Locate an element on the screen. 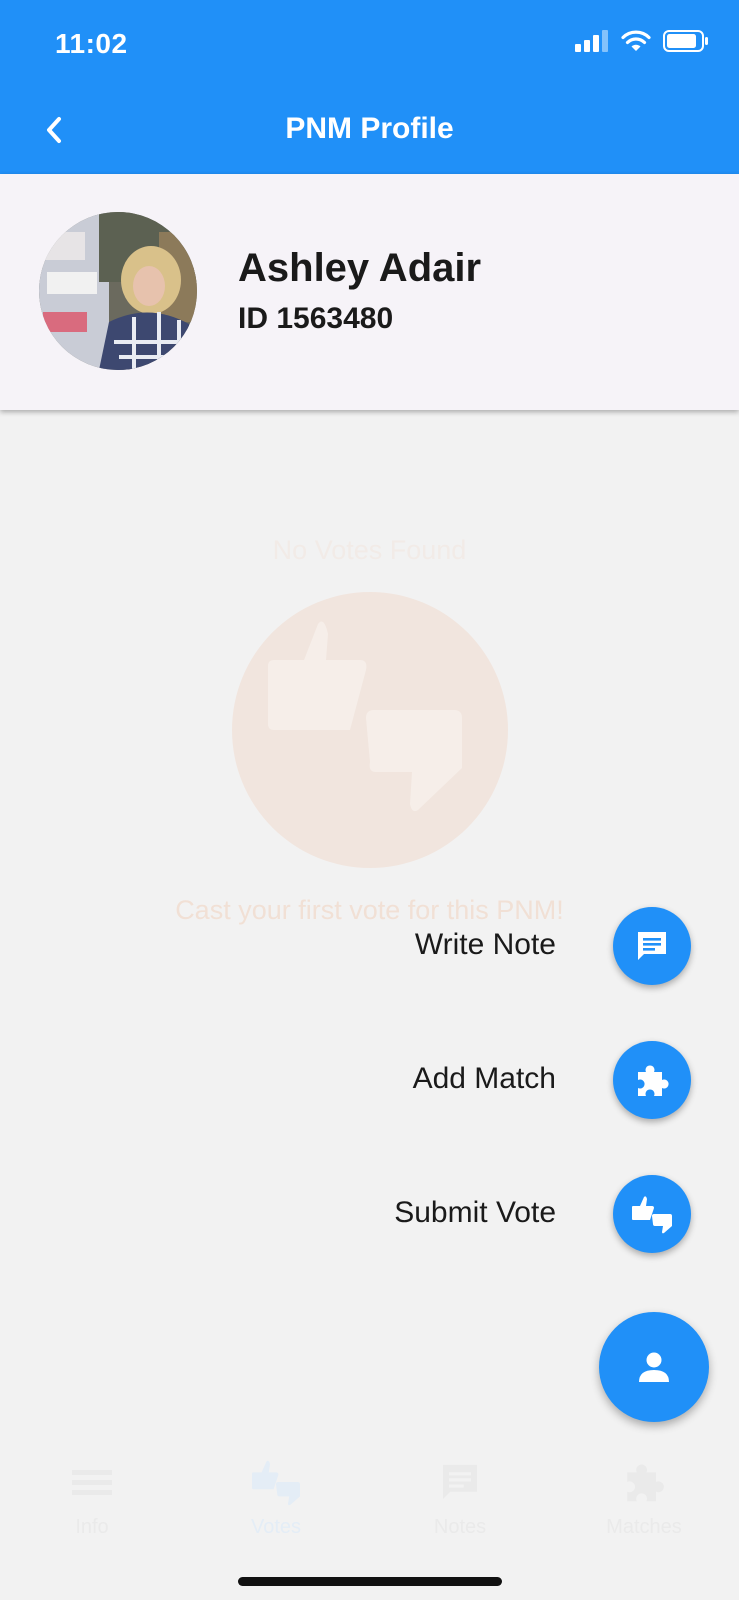 This screenshot has width=739, height=1600. tab-info: Info is located at coordinates (92, 1495).